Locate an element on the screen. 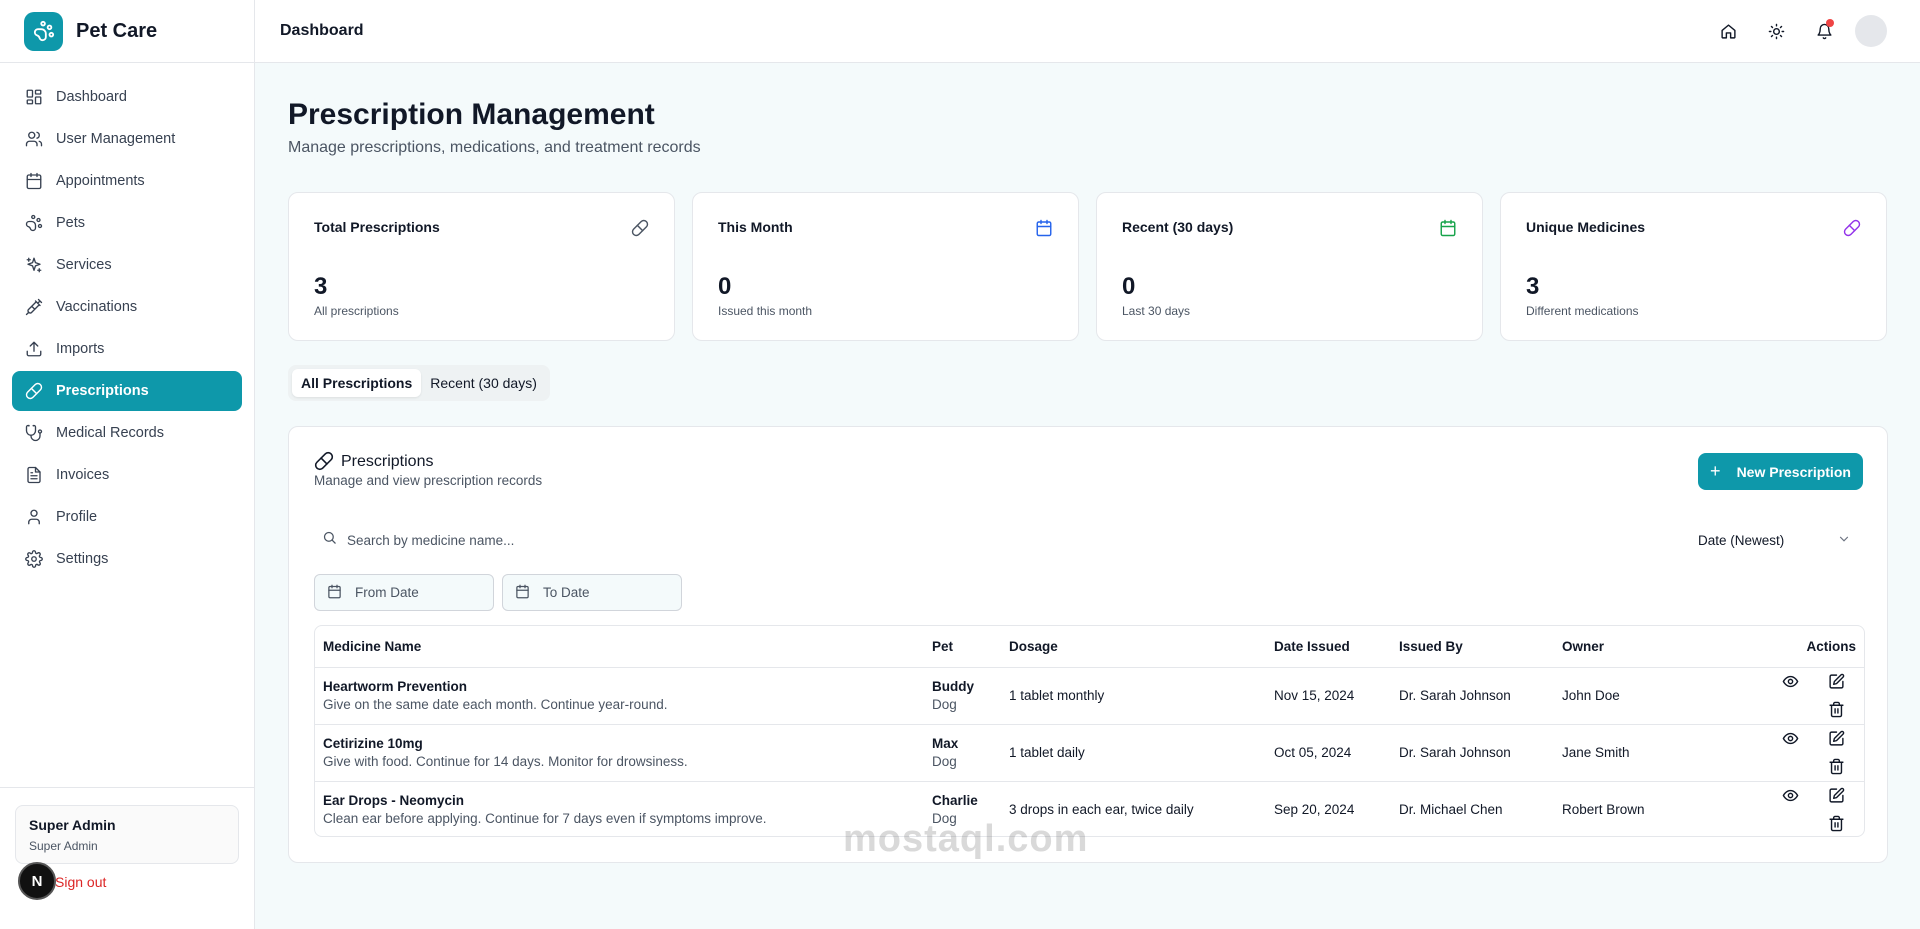  sort-select: Date (Newest) is located at coordinates (1774, 540).